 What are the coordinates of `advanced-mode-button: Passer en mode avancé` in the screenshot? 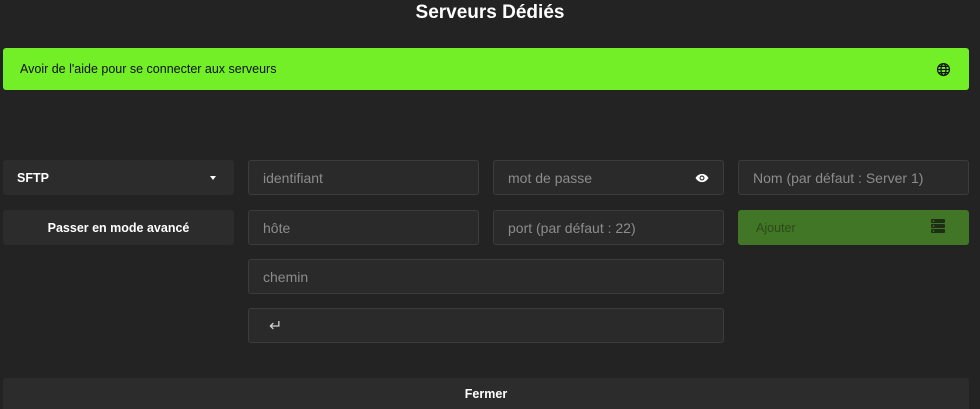 It's located at (118, 227).